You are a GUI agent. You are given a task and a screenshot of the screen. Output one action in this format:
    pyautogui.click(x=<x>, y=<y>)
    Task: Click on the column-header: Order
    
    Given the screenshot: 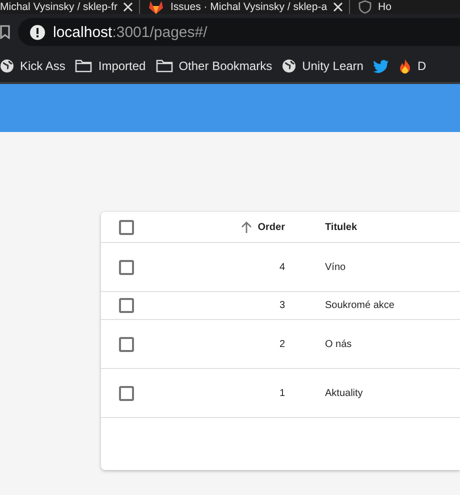 What is the action you would take?
    pyautogui.click(x=271, y=227)
    